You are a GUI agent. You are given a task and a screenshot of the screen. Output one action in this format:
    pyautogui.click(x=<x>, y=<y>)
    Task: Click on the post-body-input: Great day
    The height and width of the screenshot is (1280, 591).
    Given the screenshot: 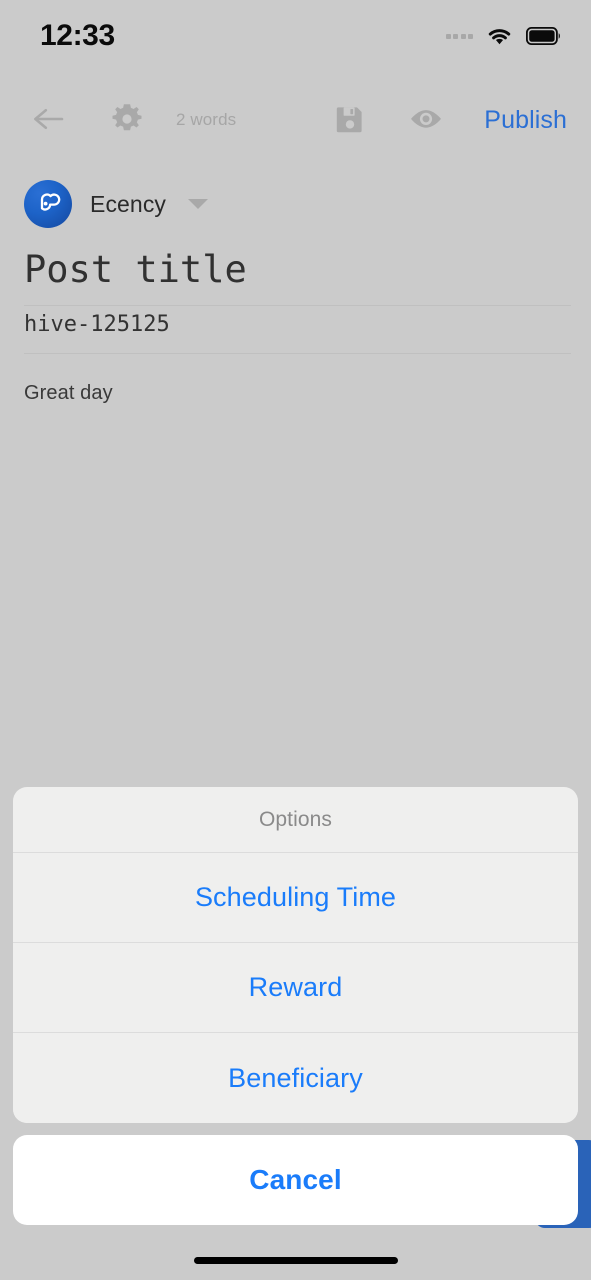 What is the action you would take?
    pyautogui.click(x=297, y=393)
    